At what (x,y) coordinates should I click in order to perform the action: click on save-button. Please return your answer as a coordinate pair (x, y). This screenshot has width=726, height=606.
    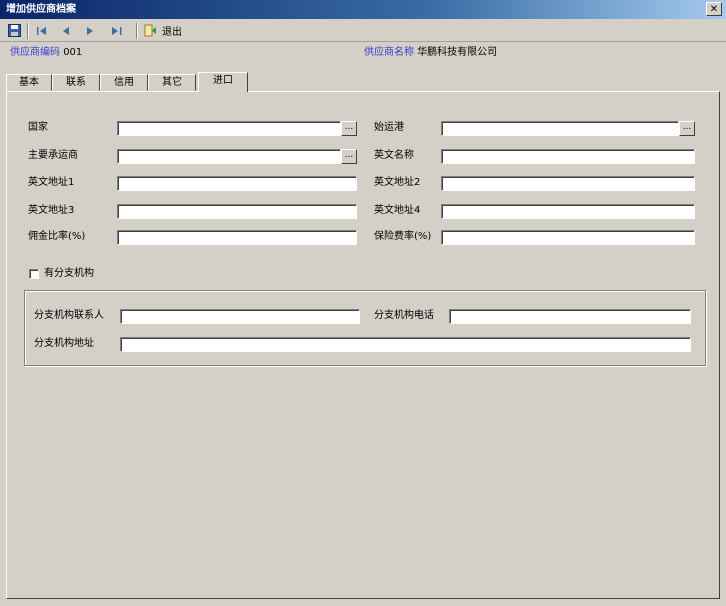
    Looking at the image, I should click on (14, 30).